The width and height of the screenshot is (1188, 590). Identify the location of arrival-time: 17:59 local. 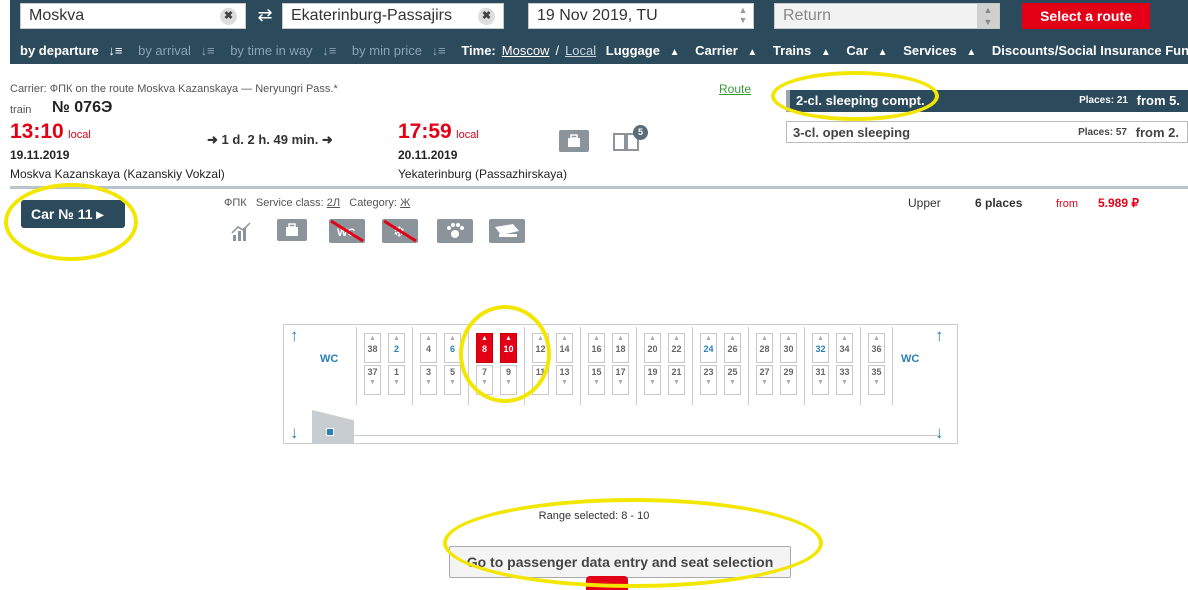
(438, 131).